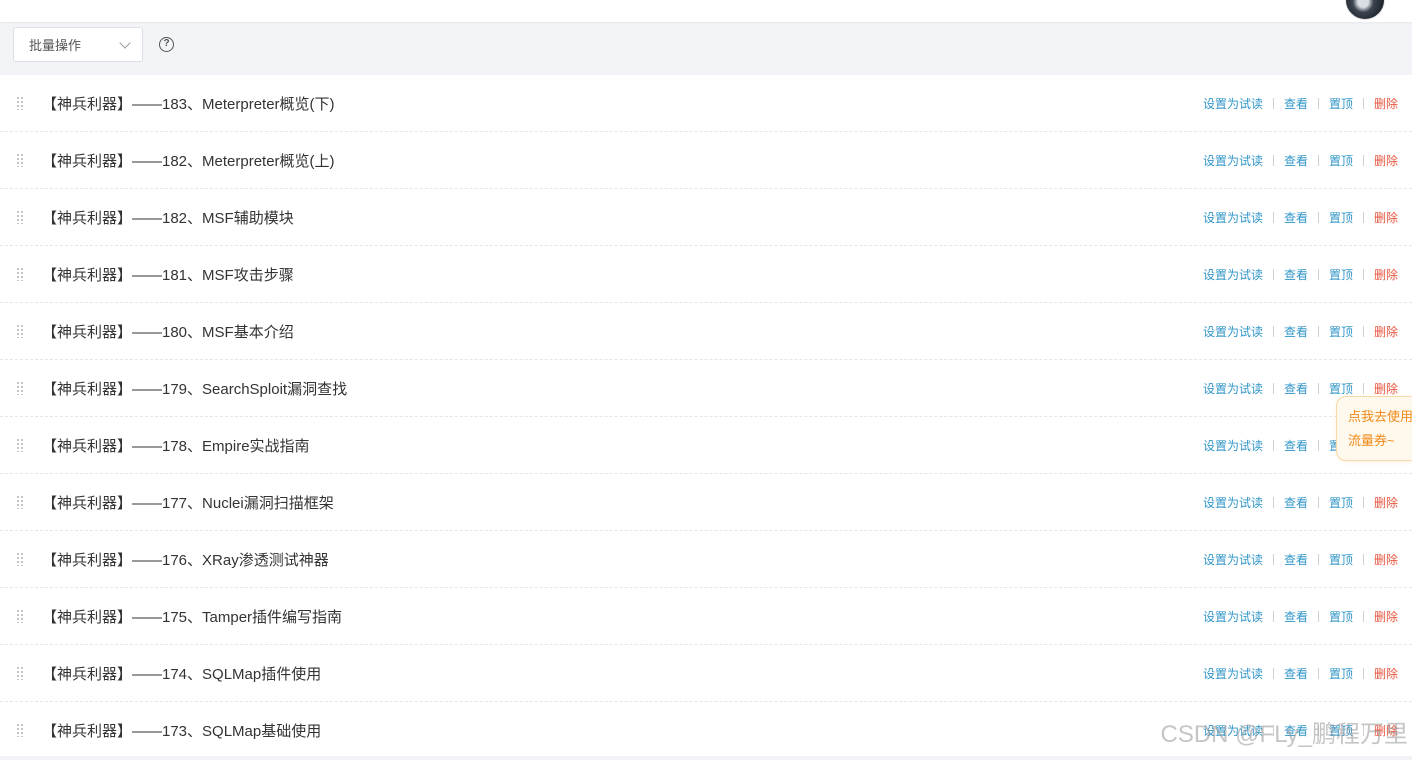 Image resolution: width=1412 pixels, height=760 pixels. What do you see at coordinates (706, 758) in the screenshot?
I see `bottom-divider` at bounding box center [706, 758].